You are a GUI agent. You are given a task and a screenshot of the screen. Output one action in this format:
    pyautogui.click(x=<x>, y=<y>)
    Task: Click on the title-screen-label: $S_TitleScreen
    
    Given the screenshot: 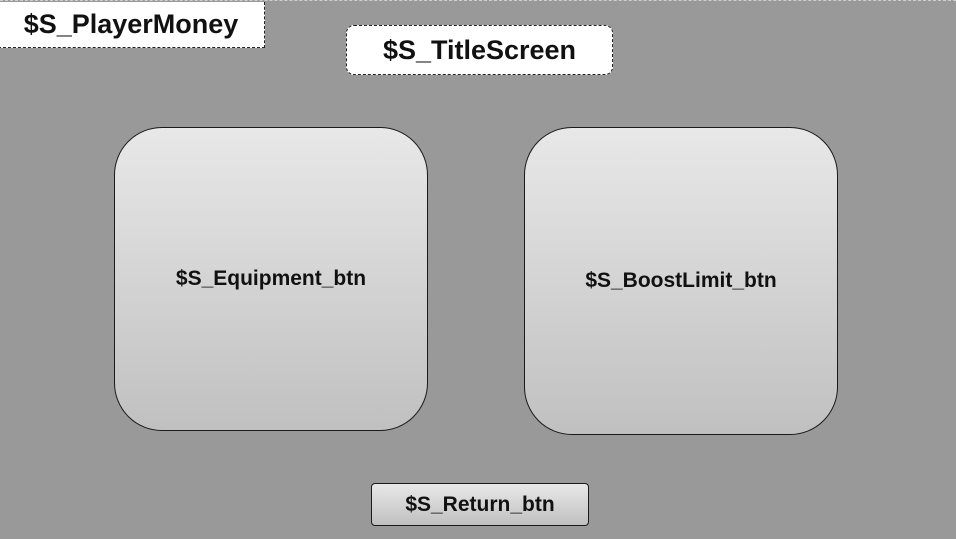 What is the action you would take?
    pyautogui.click(x=479, y=50)
    